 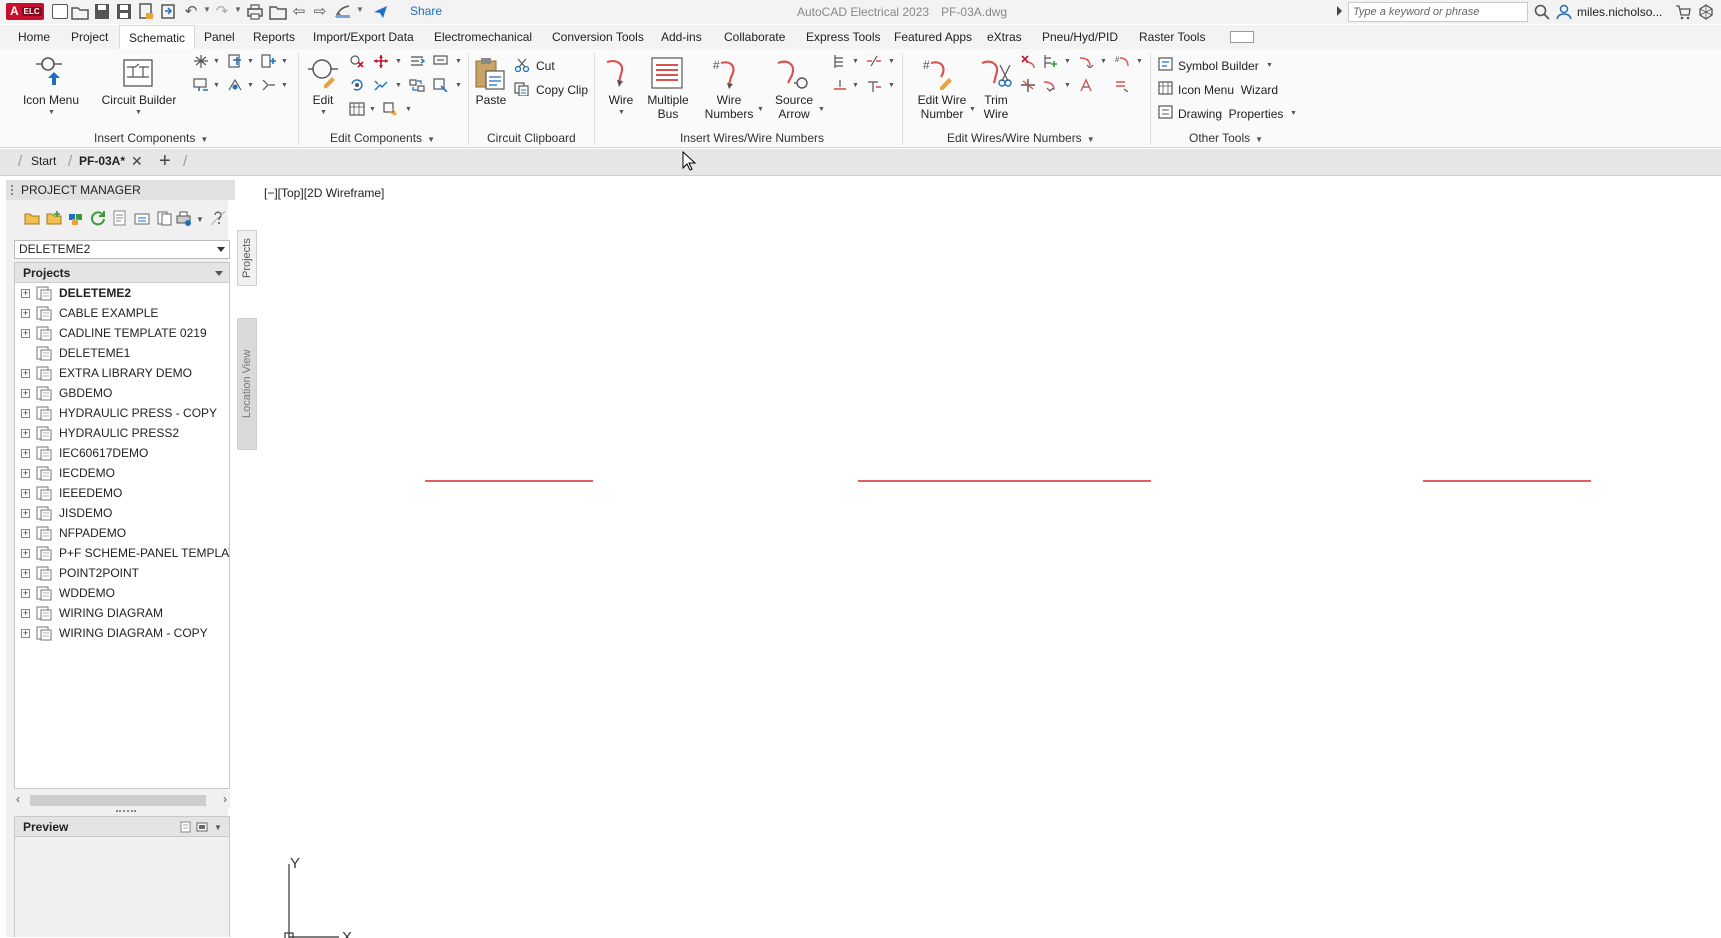 What do you see at coordinates (54, 218) in the screenshot?
I see `new-project-icon` at bounding box center [54, 218].